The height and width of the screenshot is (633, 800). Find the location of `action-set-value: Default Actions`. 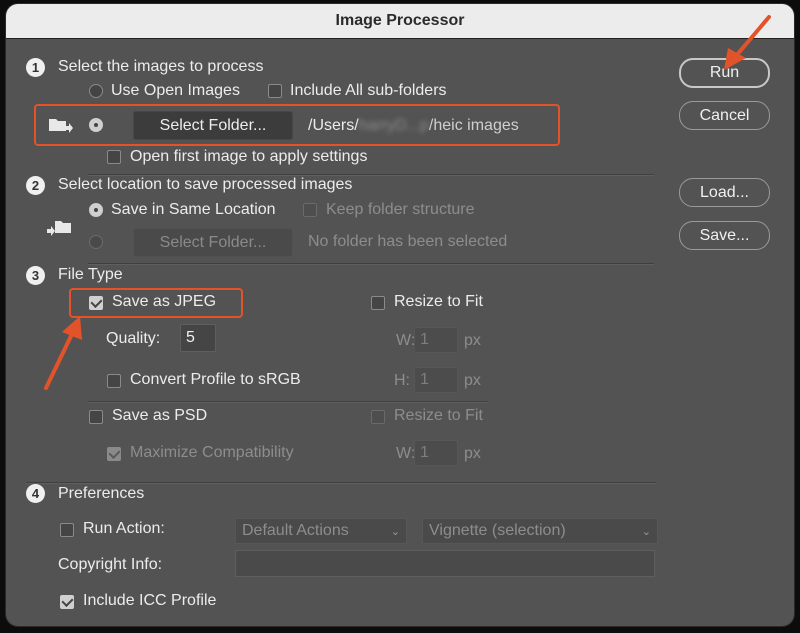

action-set-value: Default Actions is located at coordinates (295, 530).